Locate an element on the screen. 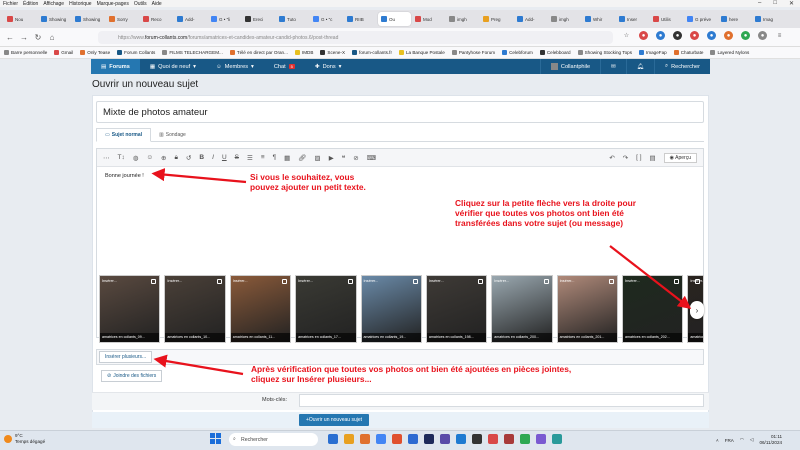 The height and width of the screenshot is (450, 800). browser-tab: G préve is located at coordinates (700, 19).